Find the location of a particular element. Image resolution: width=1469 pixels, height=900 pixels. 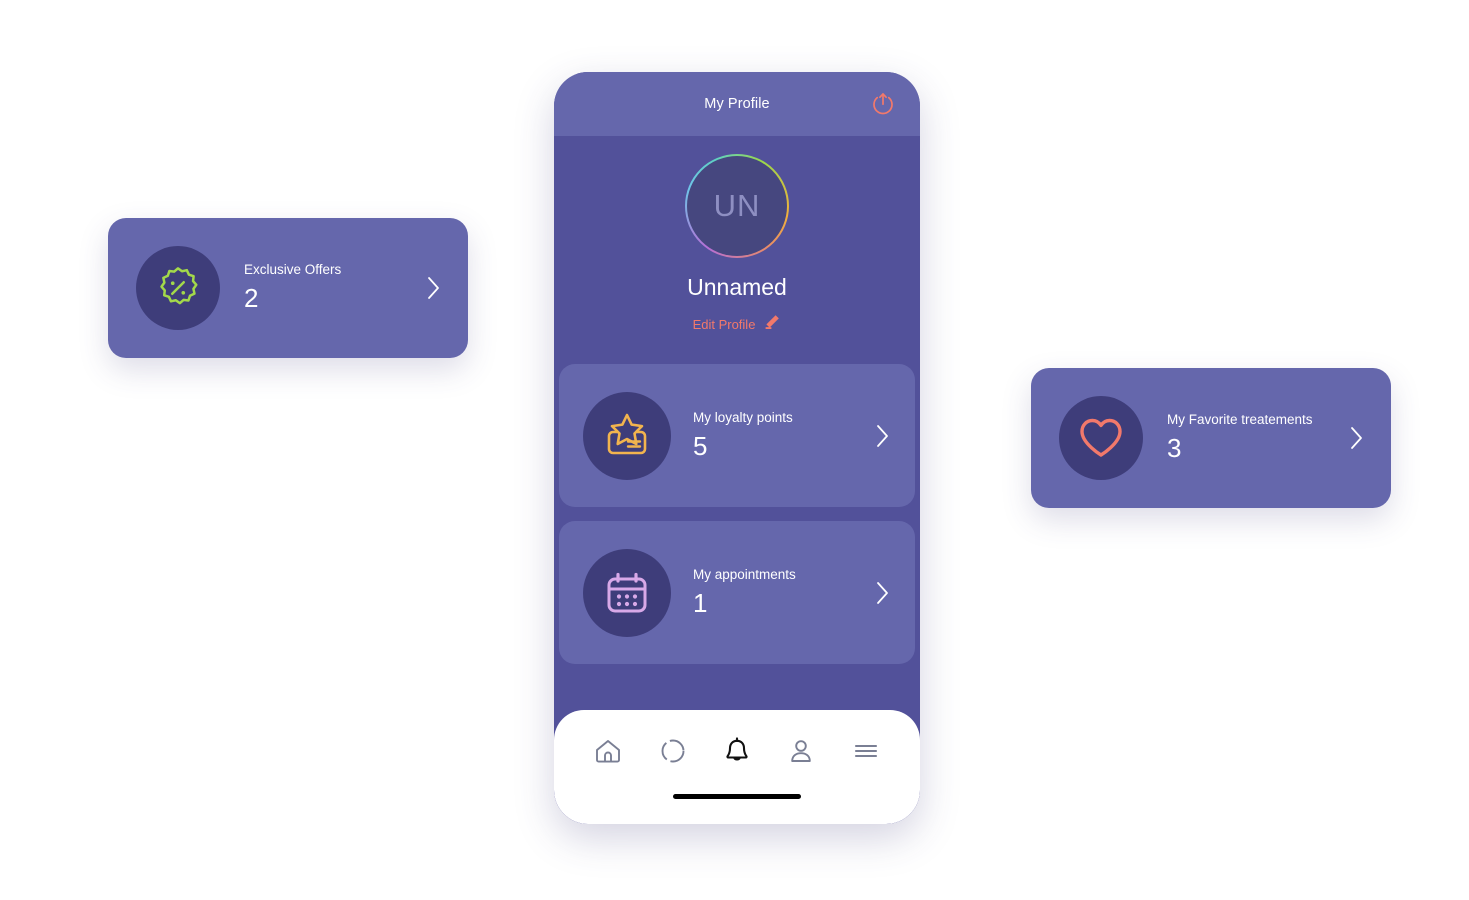

loyalty-points-value: 5 is located at coordinates (700, 445).